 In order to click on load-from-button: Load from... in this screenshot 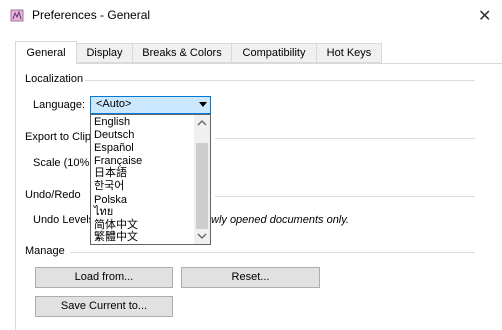, I will do `click(104, 277)`.